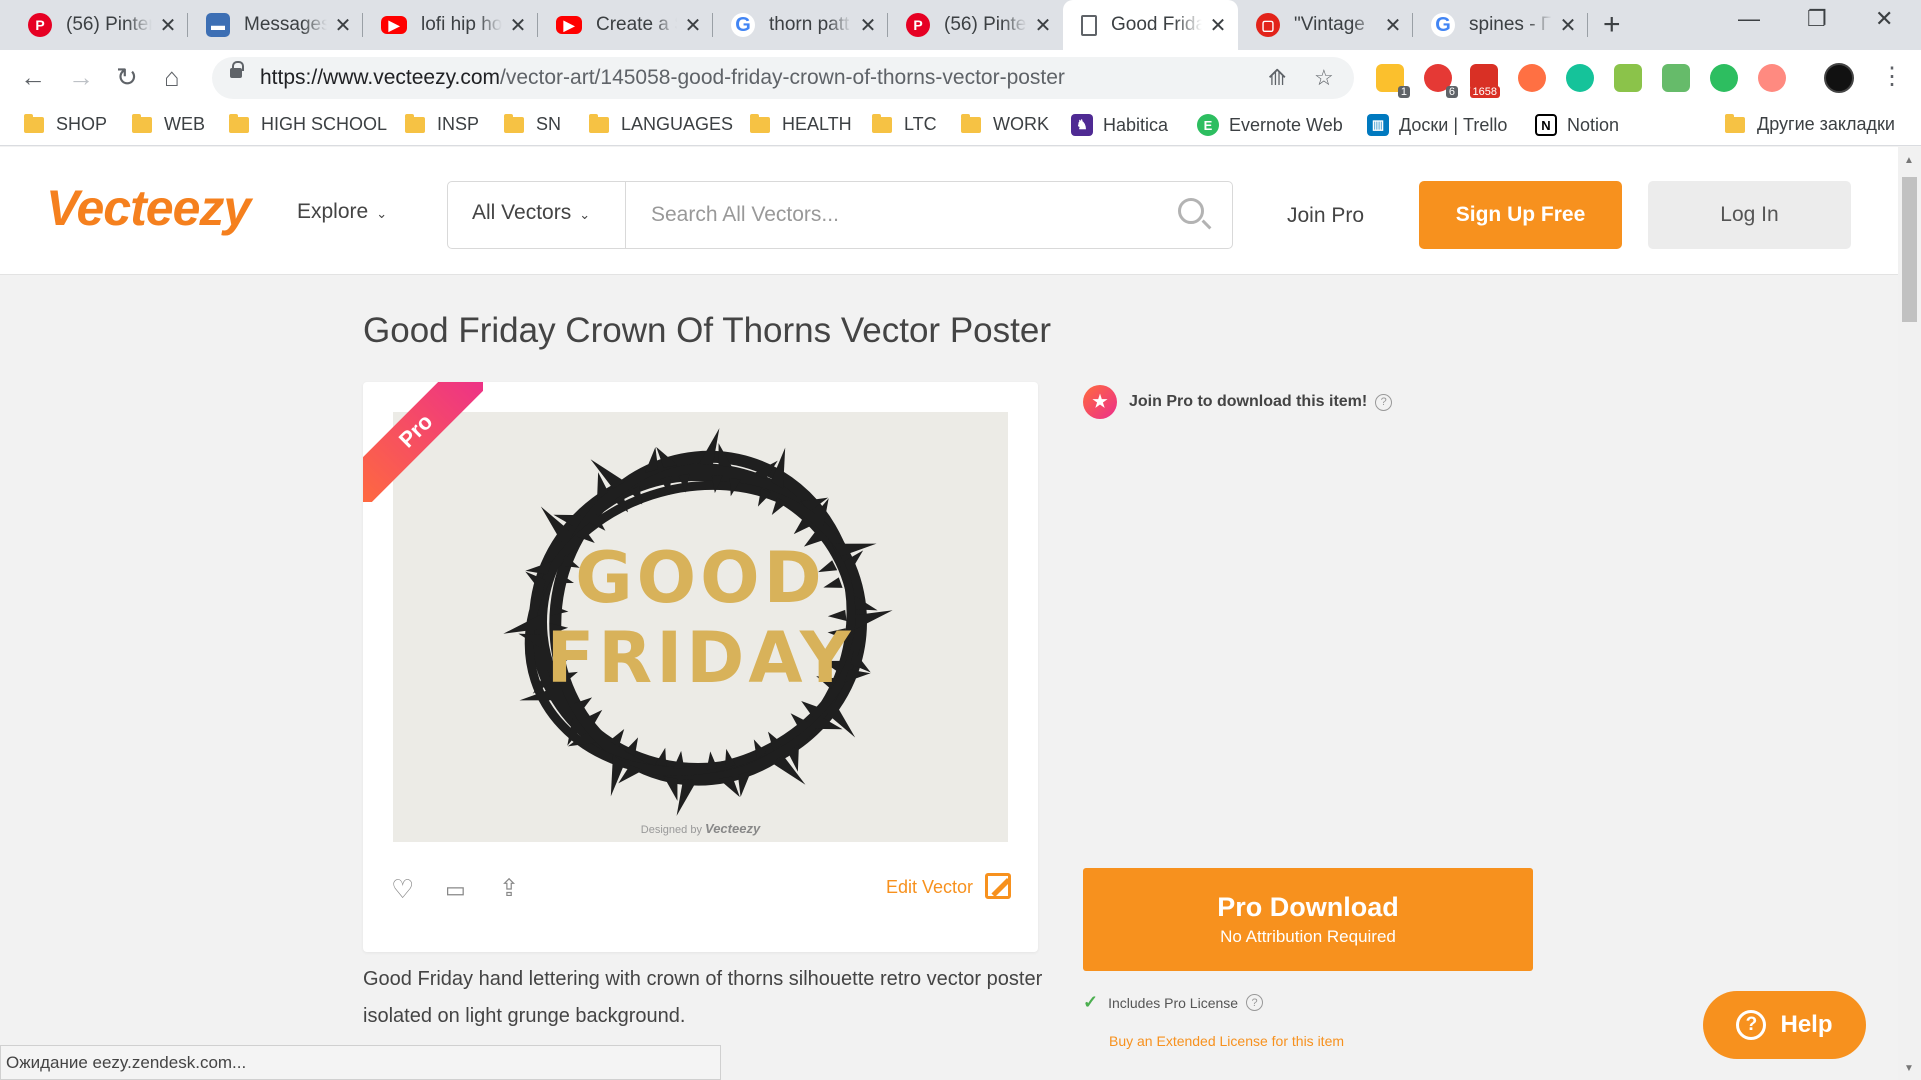  Describe the element at coordinates (1628, 78) in the screenshot. I see `habitica-extension-icon` at that location.